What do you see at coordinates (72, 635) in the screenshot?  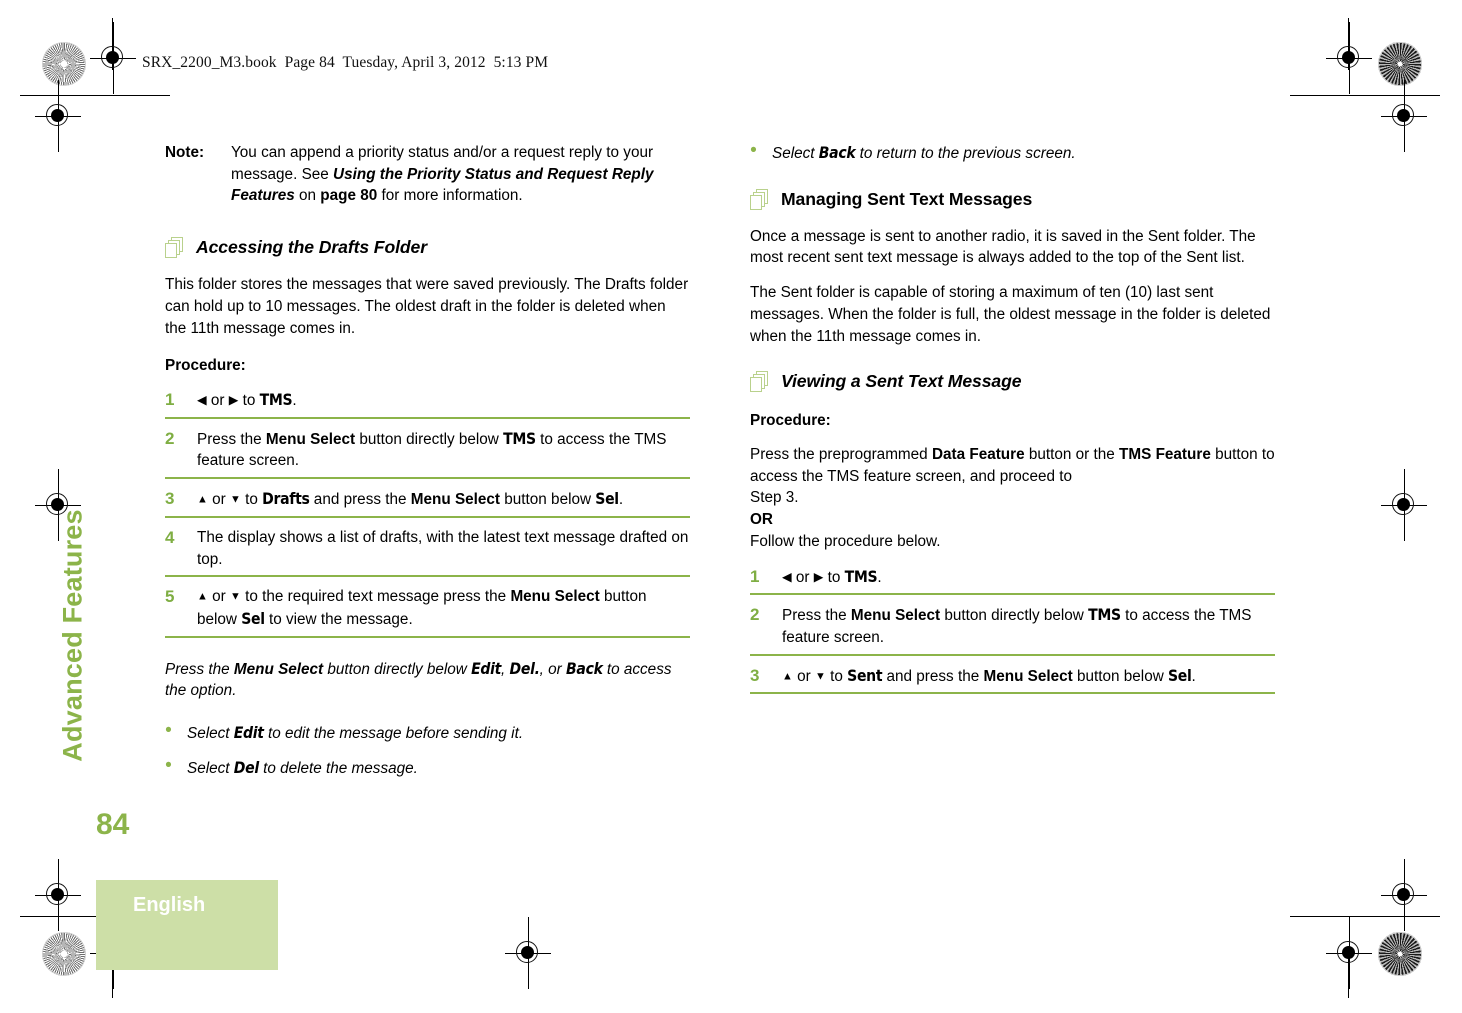 I see `section-tab-label: Advanced Features` at bounding box center [72, 635].